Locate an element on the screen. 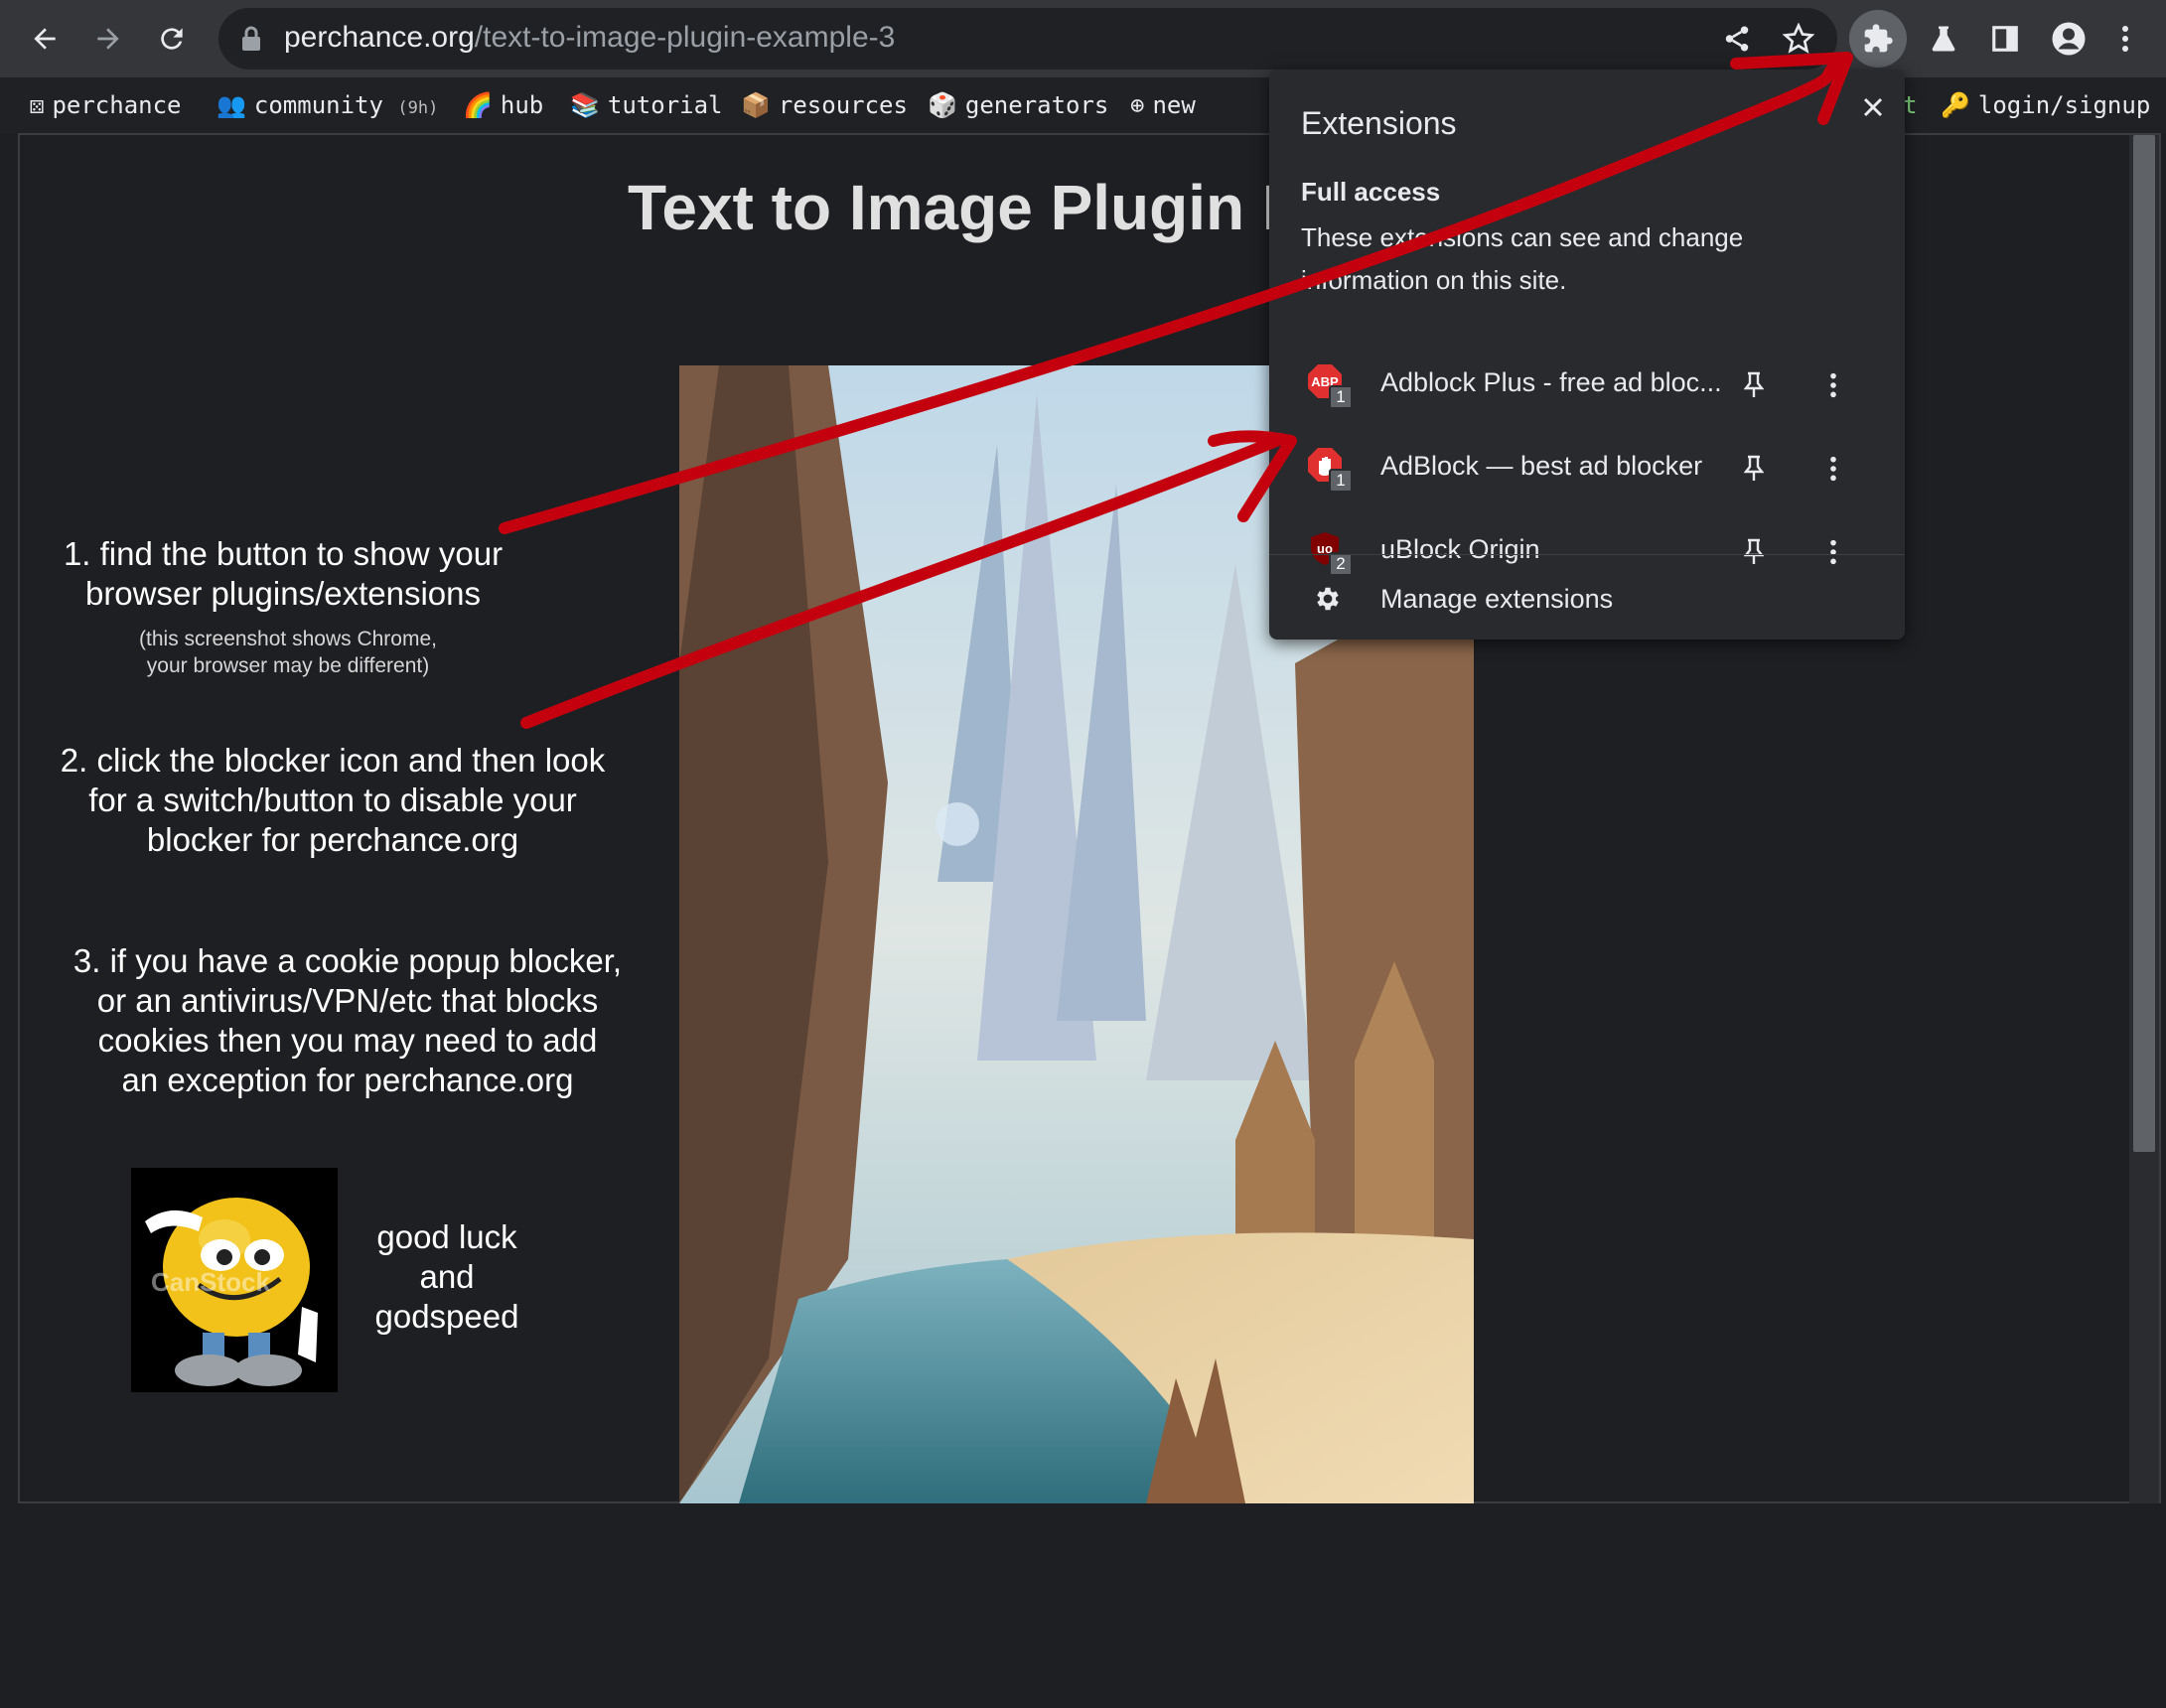  manage-extensions-button: Manage extensions is located at coordinates (1587, 599).